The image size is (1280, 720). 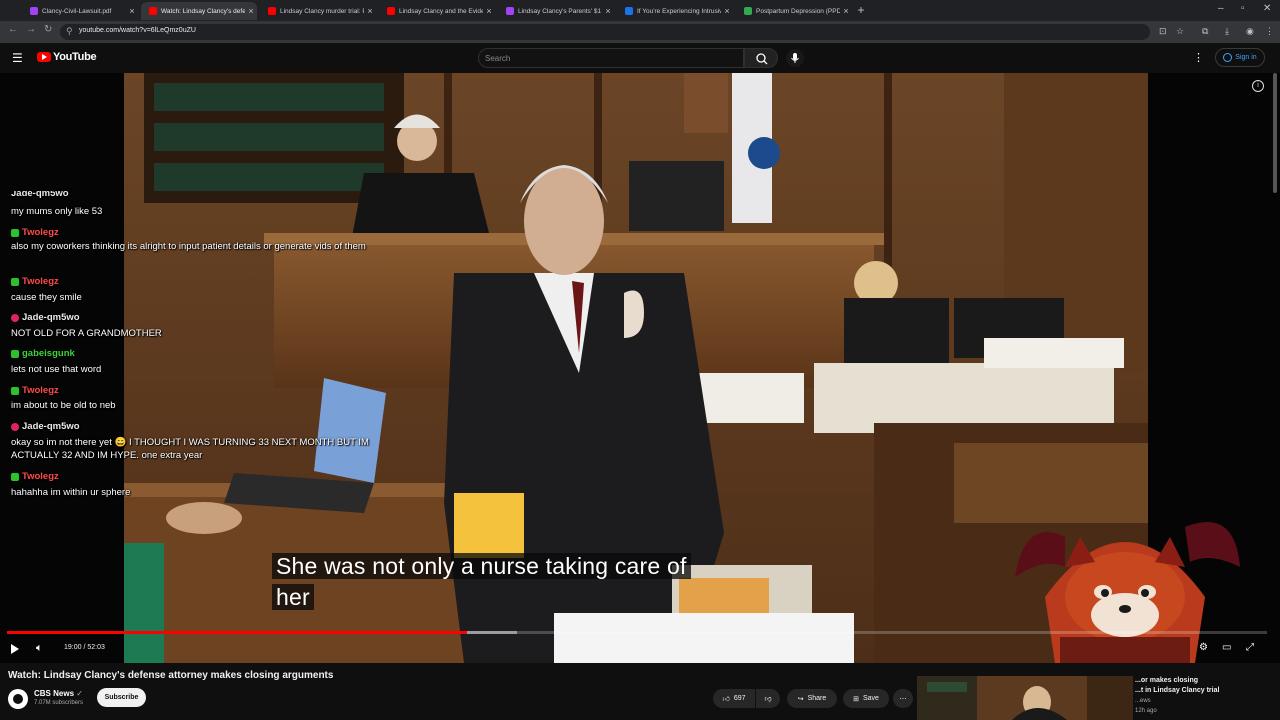 What do you see at coordinates (1163, 31) in the screenshot?
I see `install-icon: ⊡` at bounding box center [1163, 31].